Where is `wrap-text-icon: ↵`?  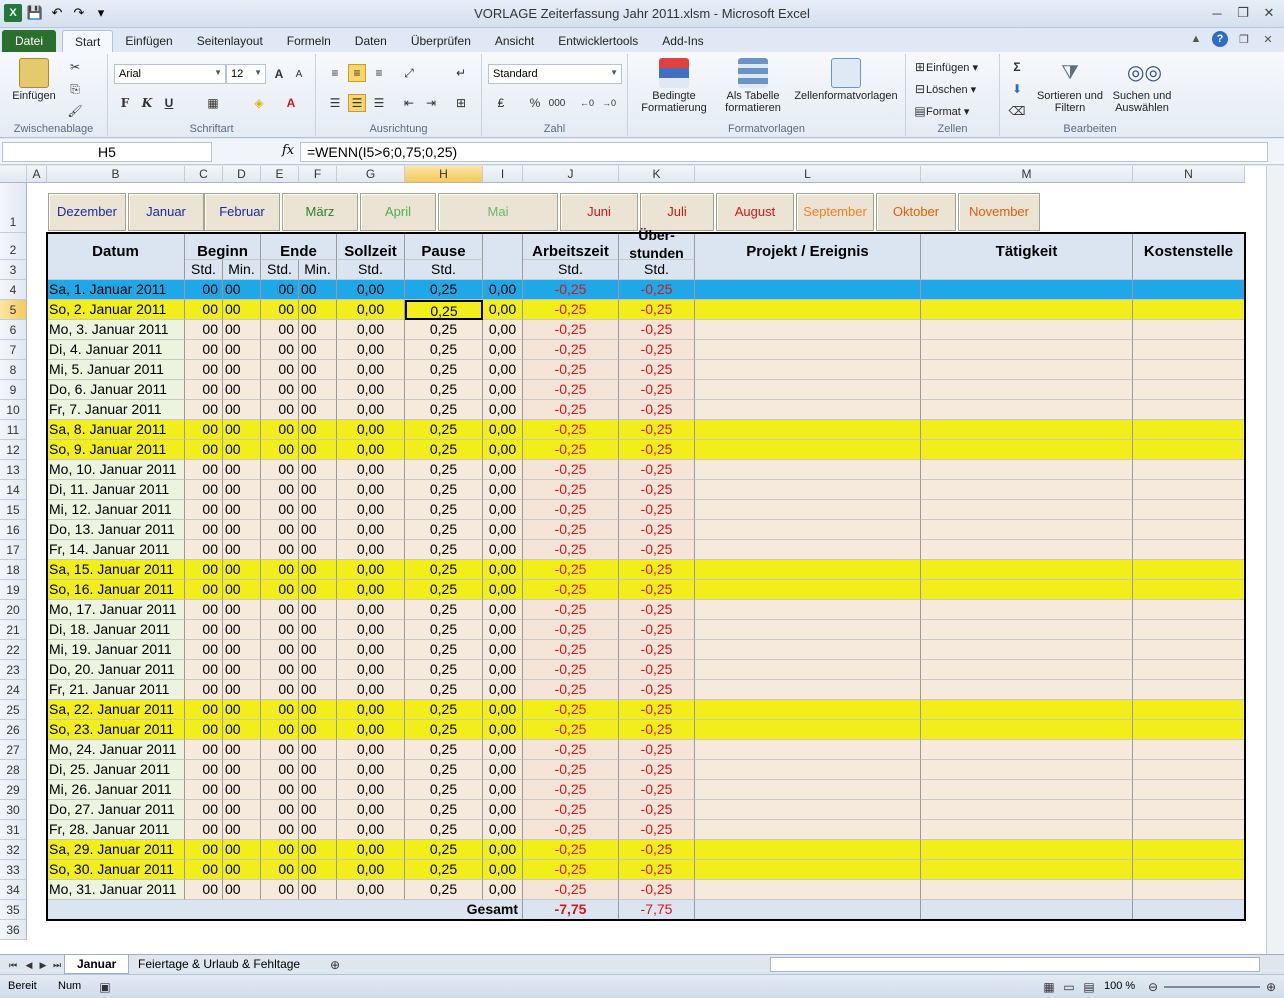
wrap-text-icon: ↵ is located at coordinates (461, 73).